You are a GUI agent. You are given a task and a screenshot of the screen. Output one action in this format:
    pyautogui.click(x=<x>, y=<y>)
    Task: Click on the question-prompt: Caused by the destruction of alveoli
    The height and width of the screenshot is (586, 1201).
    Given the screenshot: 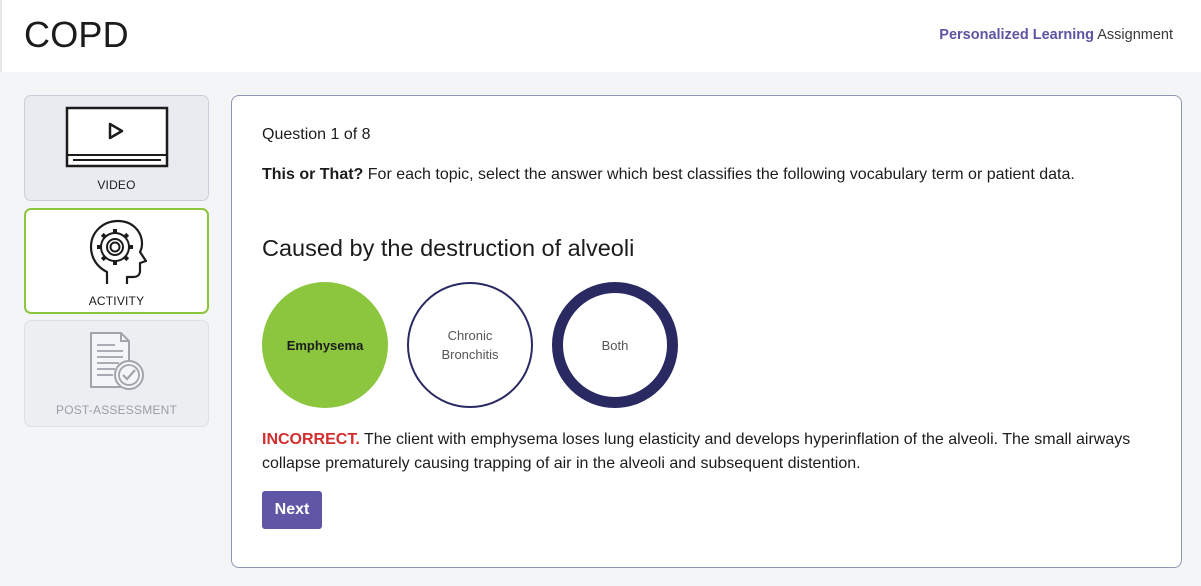 What is the action you would take?
    pyautogui.click(x=448, y=248)
    